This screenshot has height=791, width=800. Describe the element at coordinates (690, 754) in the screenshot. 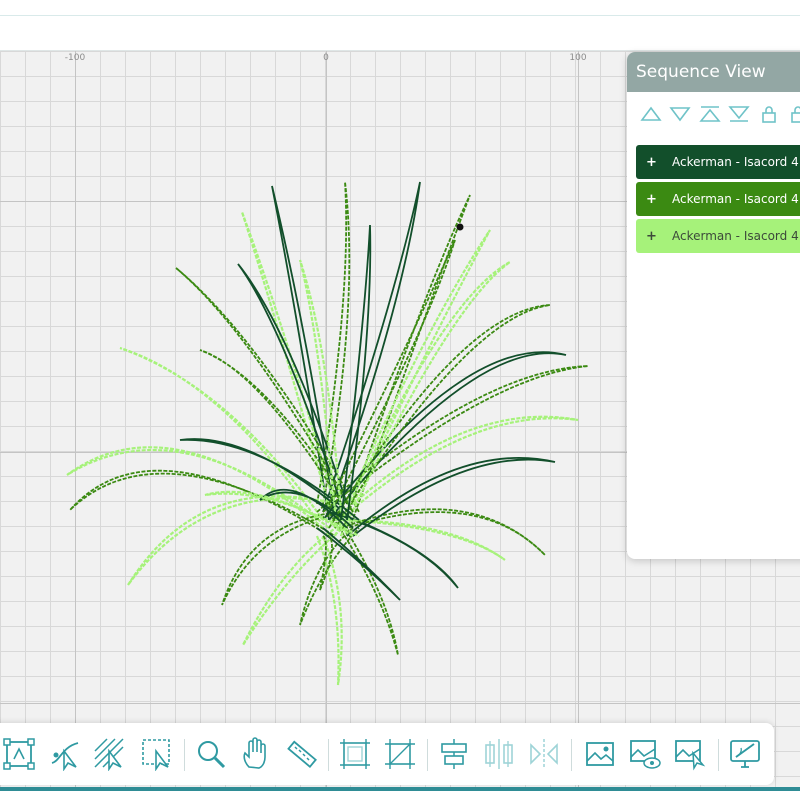

I see `image-select-icon` at that location.